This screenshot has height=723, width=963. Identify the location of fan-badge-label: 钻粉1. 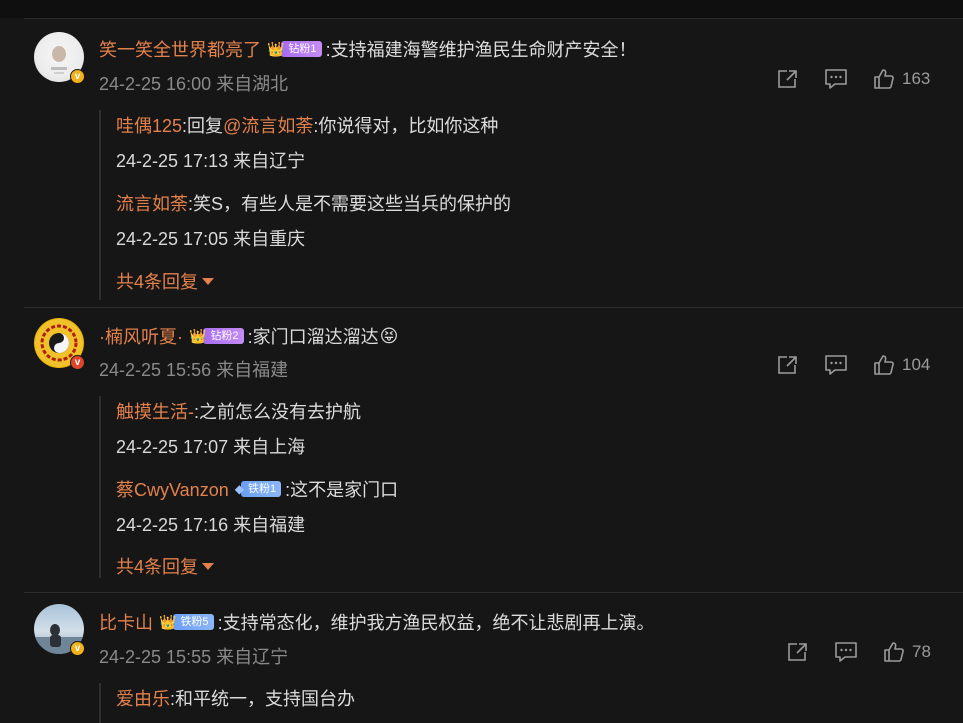
(301, 49).